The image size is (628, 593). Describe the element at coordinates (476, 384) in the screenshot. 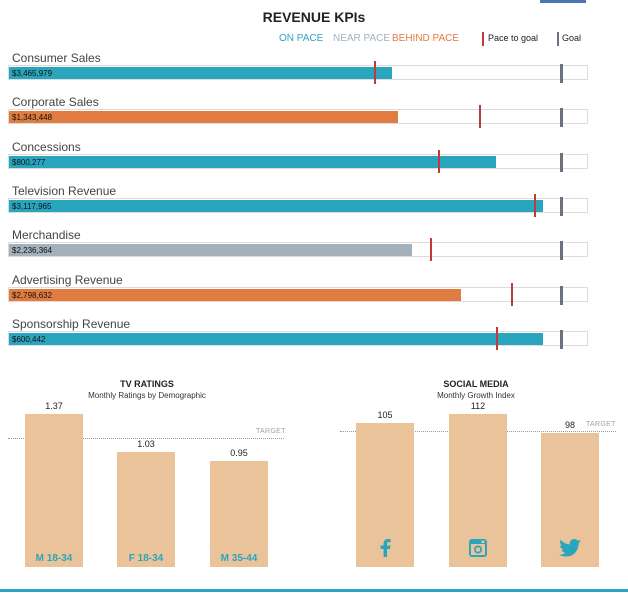

I see `social-media-title: SOCIAL MEDIA` at that location.